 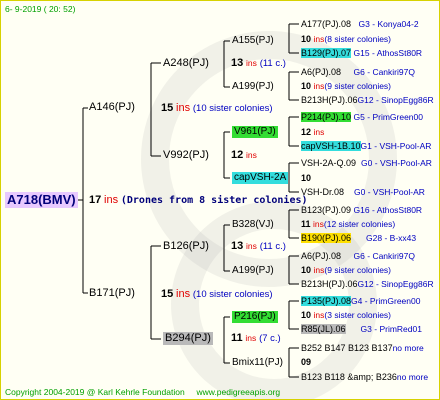 I want to click on g2-info: 12 ins, so click(x=244, y=155).